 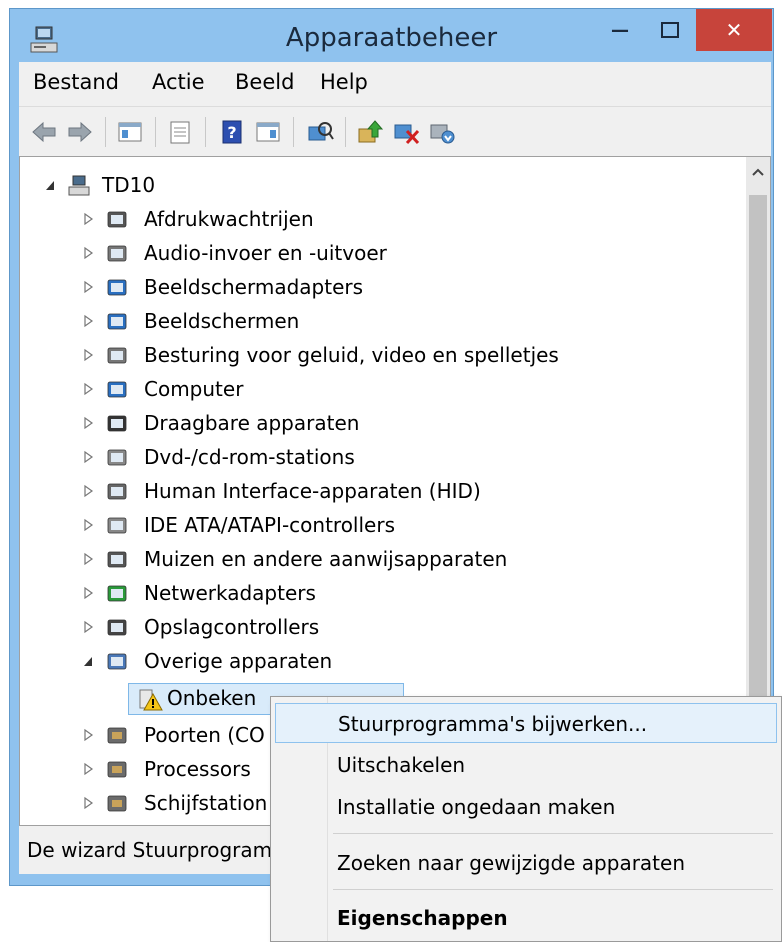 I want to click on status-text: De wizard Stuurprogram, so click(x=150, y=850).